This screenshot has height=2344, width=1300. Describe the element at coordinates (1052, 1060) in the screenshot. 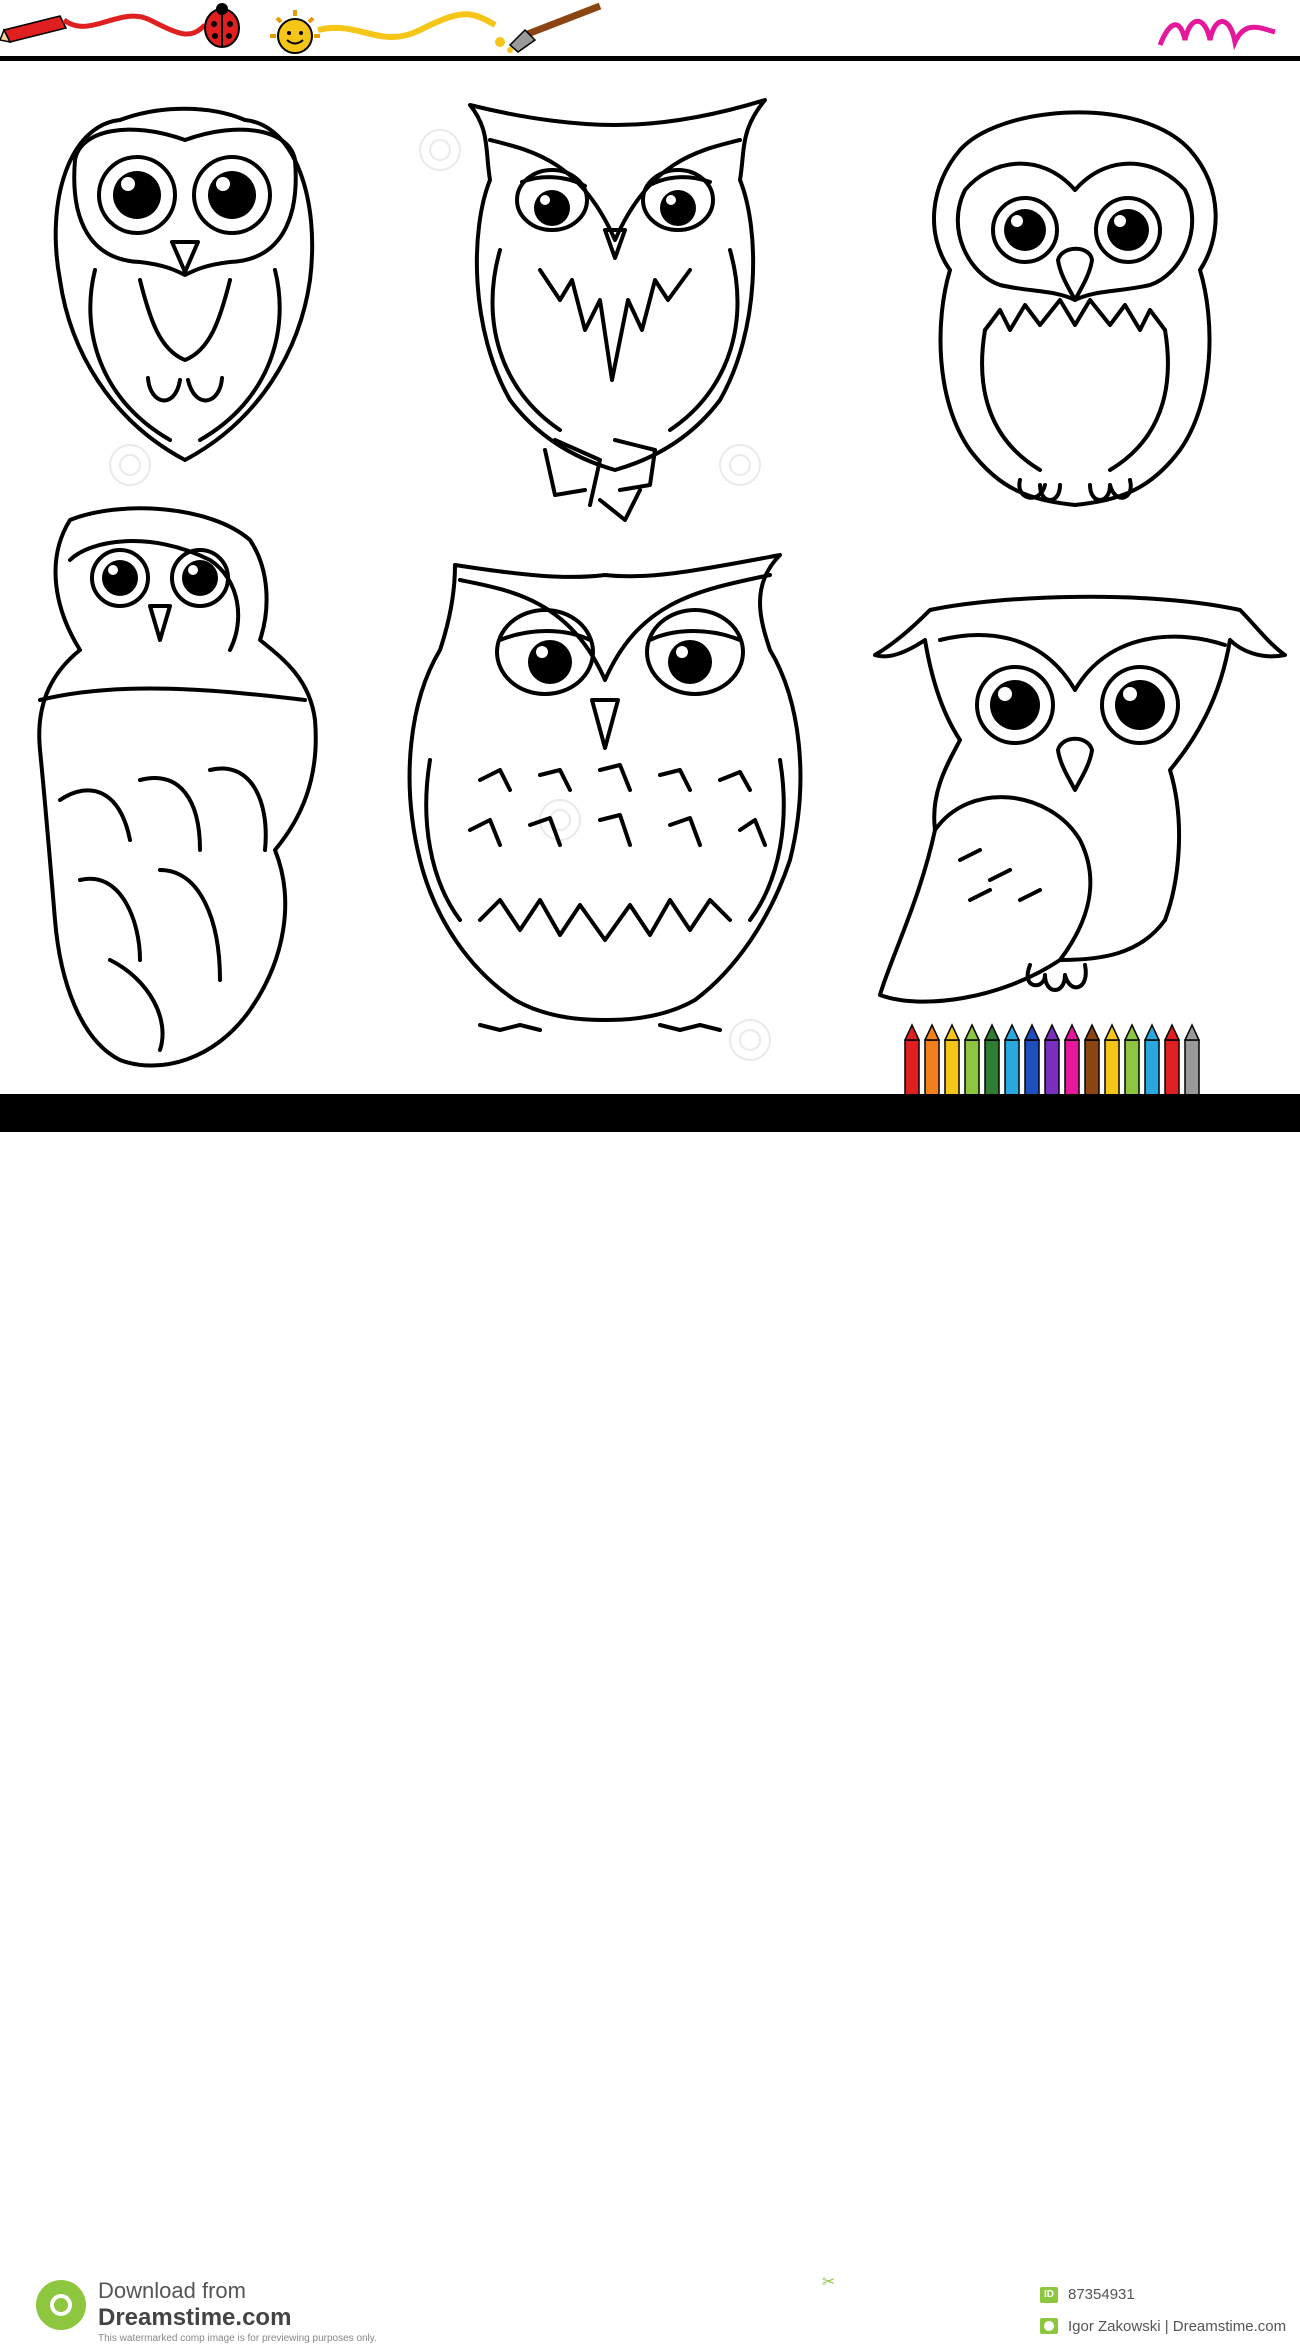

I see `crayon-set-icon` at that location.